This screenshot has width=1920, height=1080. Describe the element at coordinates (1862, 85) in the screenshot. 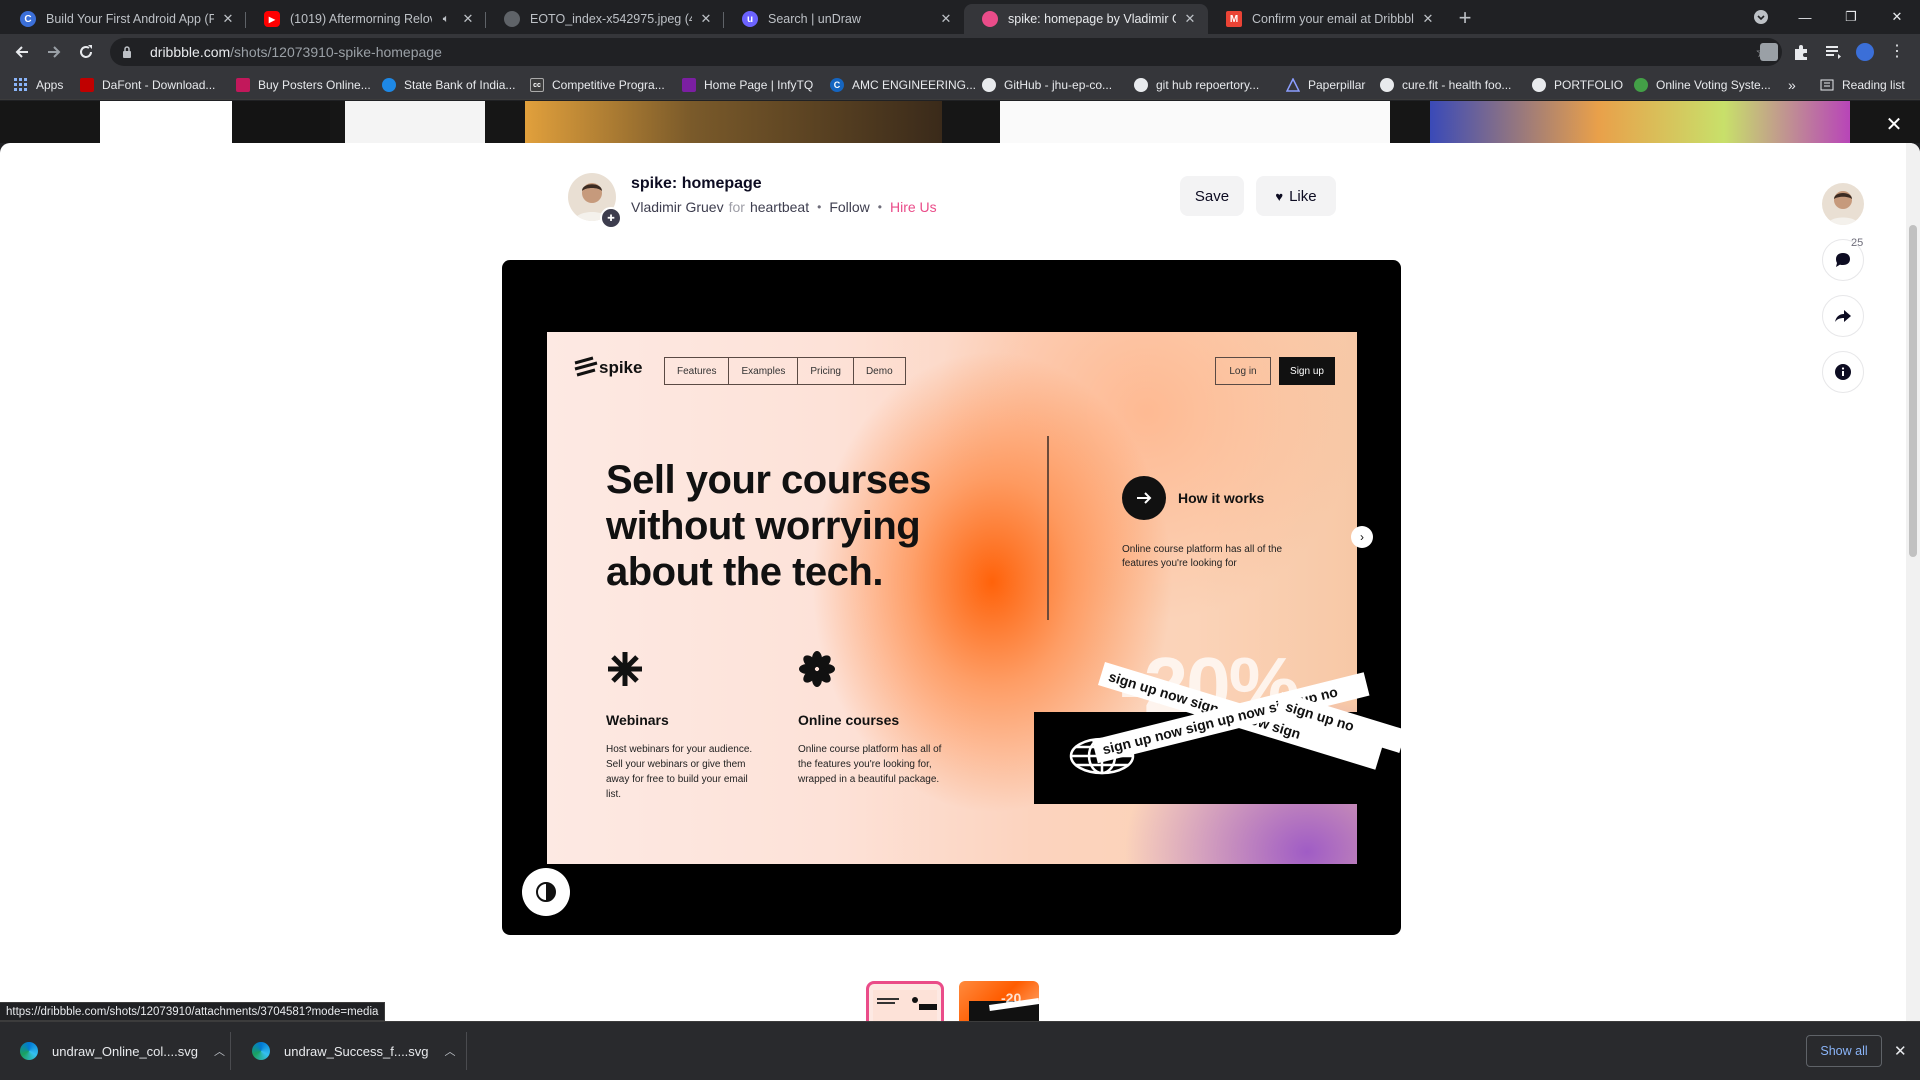

I see `reading-list-button: Reading list` at that location.